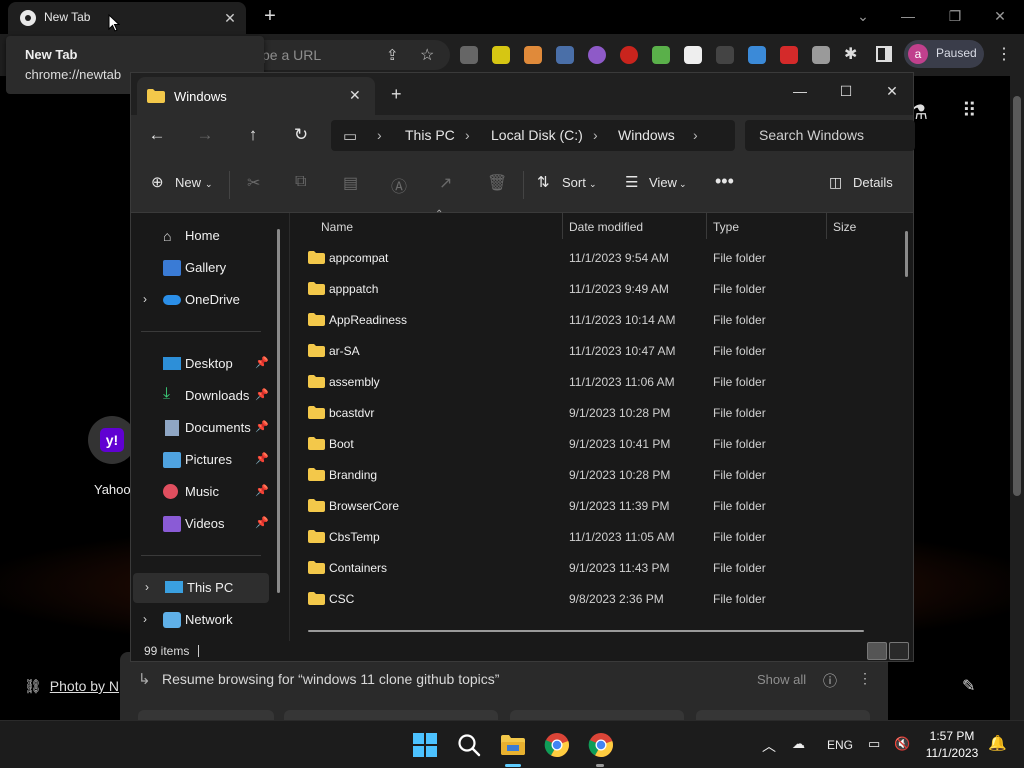 Image resolution: width=1024 pixels, height=768 pixels. What do you see at coordinates (425, 745) in the screenshot?
I see `start-windows-icon` at bounding box center [425, 745].